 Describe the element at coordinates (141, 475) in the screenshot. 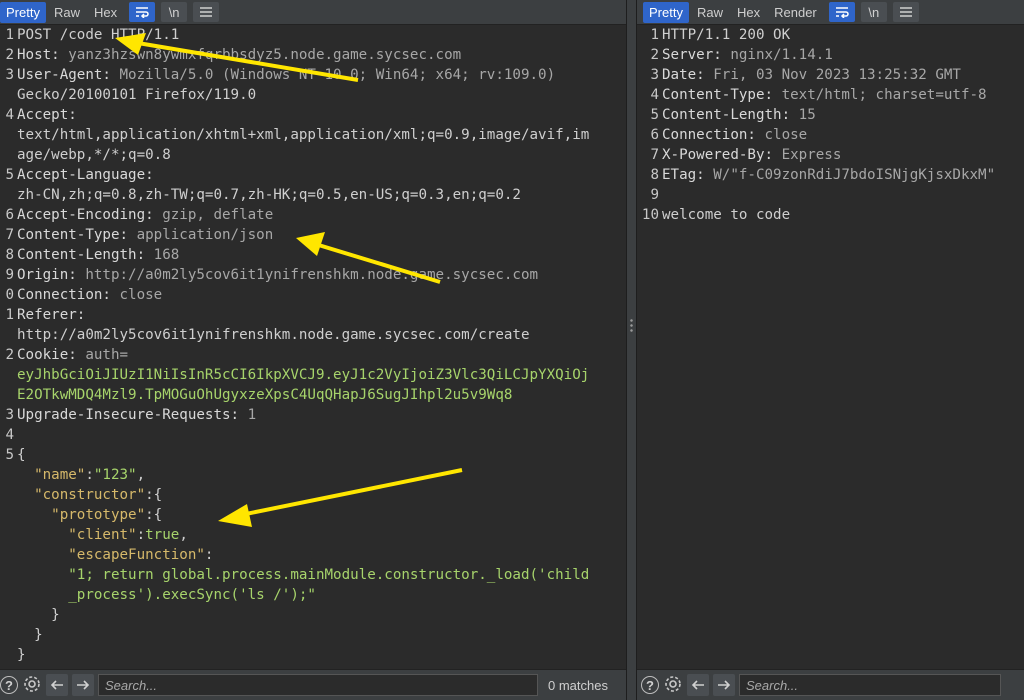

I see `json-token: ,` at that location.